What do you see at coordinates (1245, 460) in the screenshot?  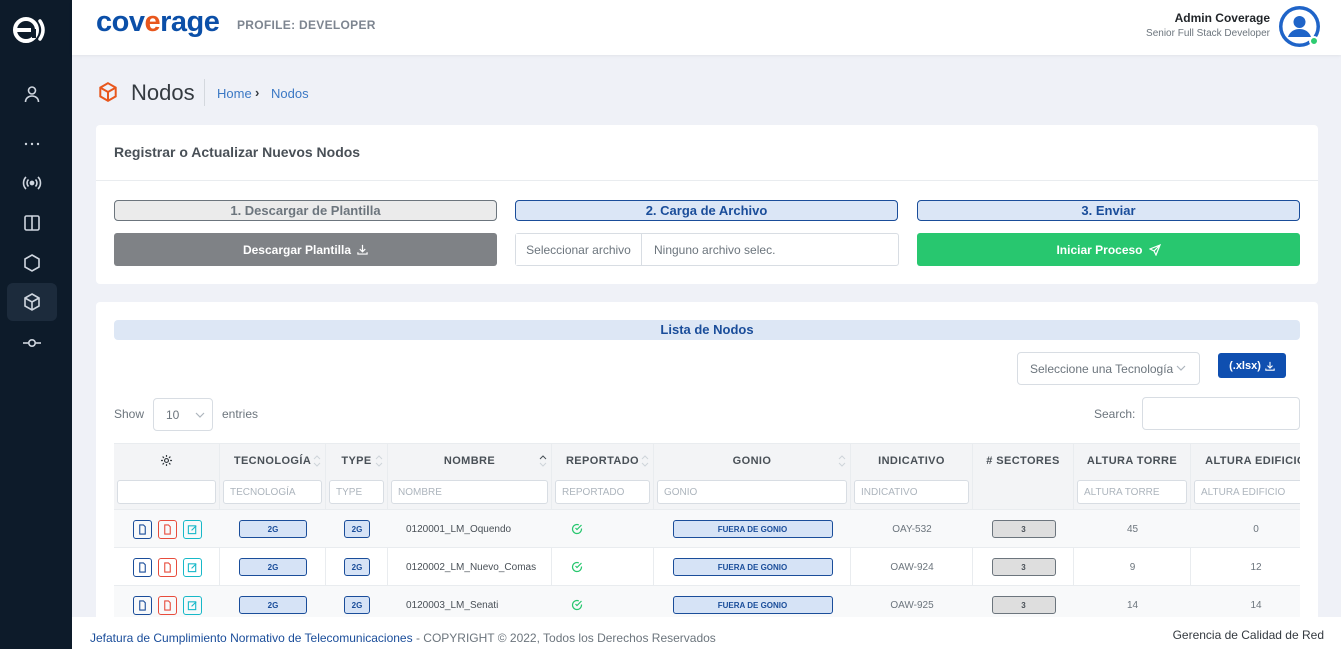 I see `header-altura-edificio: ALTURA EDIFICIO` at bounding box center [1245, 460].